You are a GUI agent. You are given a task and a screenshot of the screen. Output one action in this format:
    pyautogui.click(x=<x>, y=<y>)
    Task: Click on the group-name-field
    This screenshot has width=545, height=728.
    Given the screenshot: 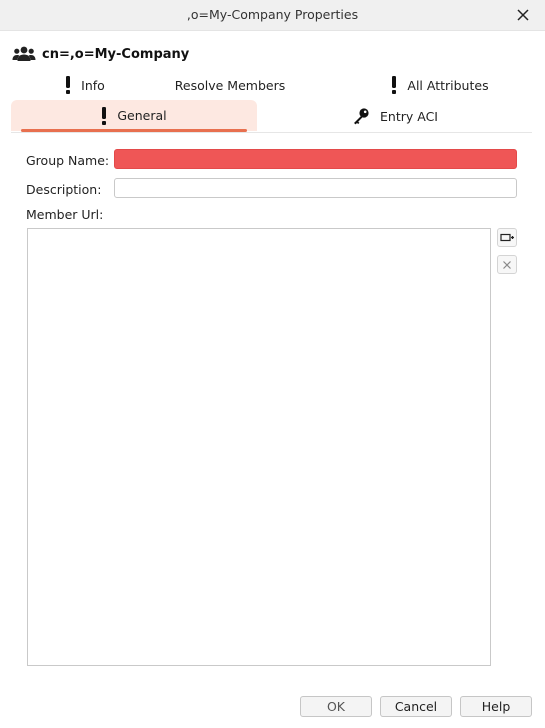 What is the action you would take?
    pyautogui.click(x=315, y=159)
    